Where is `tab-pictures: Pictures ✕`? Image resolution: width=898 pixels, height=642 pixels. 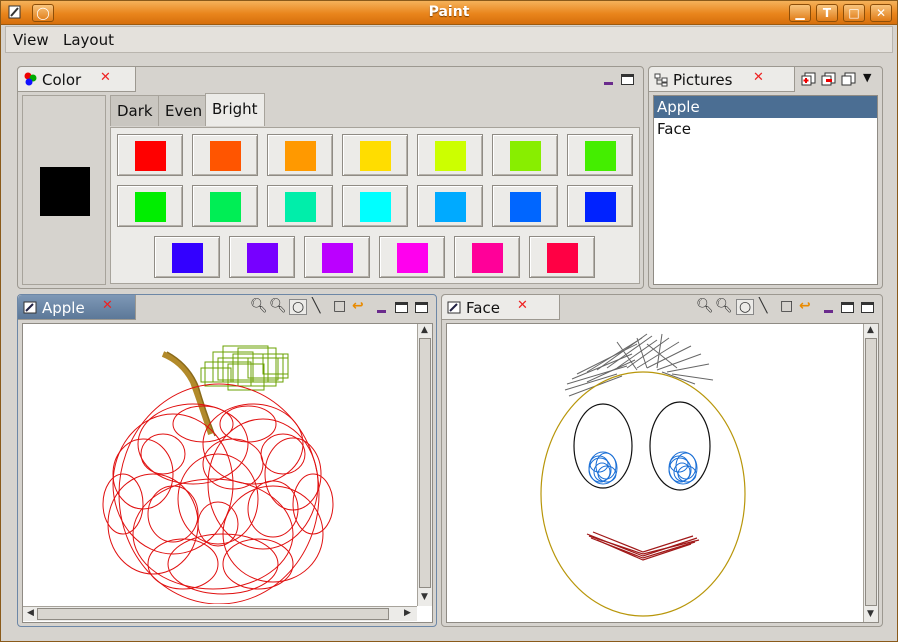
tab-pictures: Pictures ✕ is located at coordinates (722, 79).